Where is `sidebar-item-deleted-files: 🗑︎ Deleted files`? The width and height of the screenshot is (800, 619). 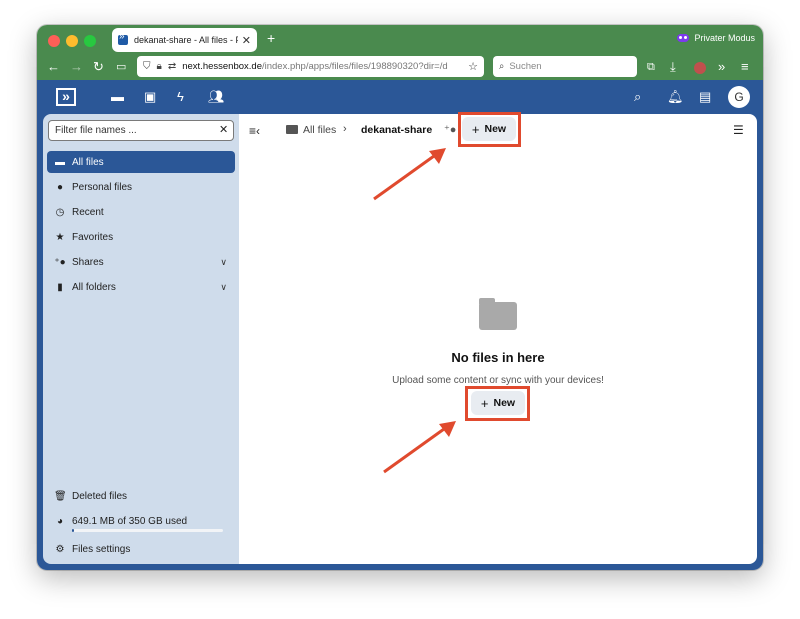
sidebar-item-deleted-files: 🗑︎ Deleted files is located at coordinates (141, 496).